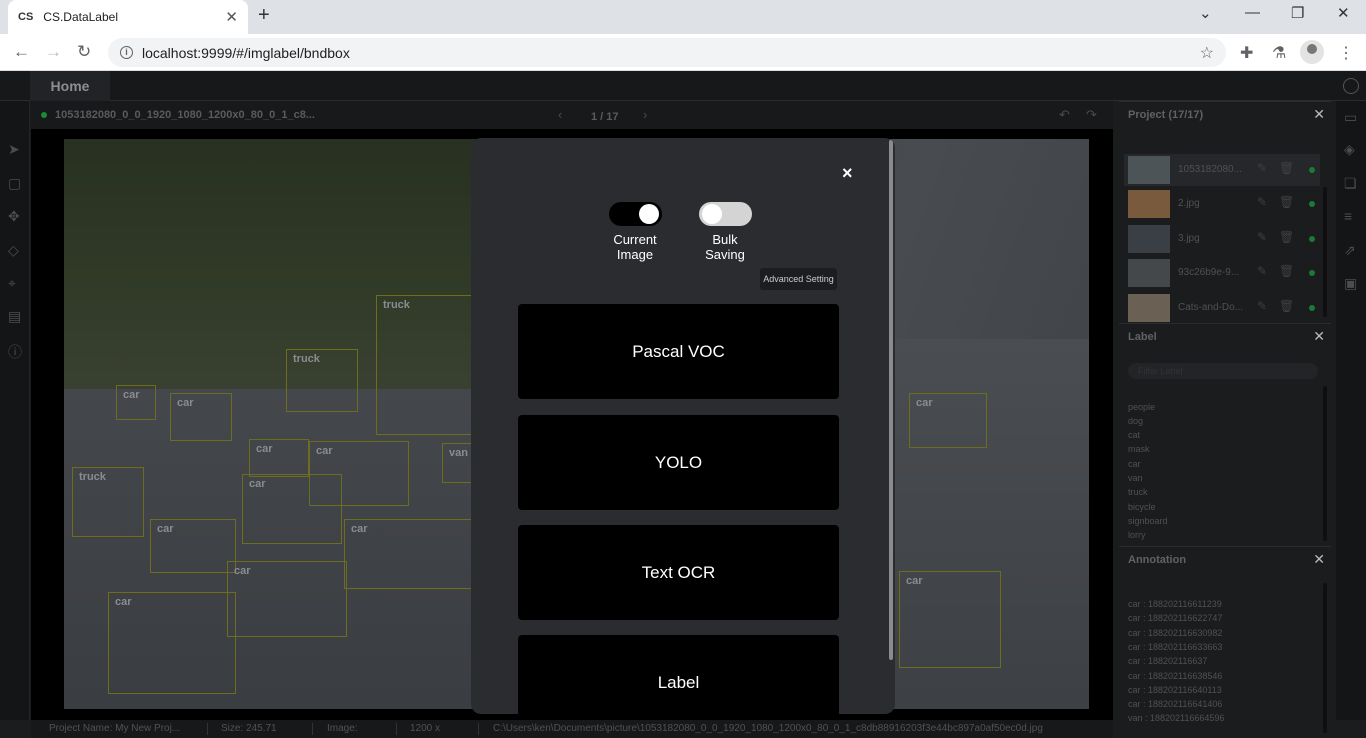 This screenshot has height=738, width=1366. Describe the element at coordinates (1319, 114) in the screenshot. I see `project-panel-close-icon: ✕` at that location.